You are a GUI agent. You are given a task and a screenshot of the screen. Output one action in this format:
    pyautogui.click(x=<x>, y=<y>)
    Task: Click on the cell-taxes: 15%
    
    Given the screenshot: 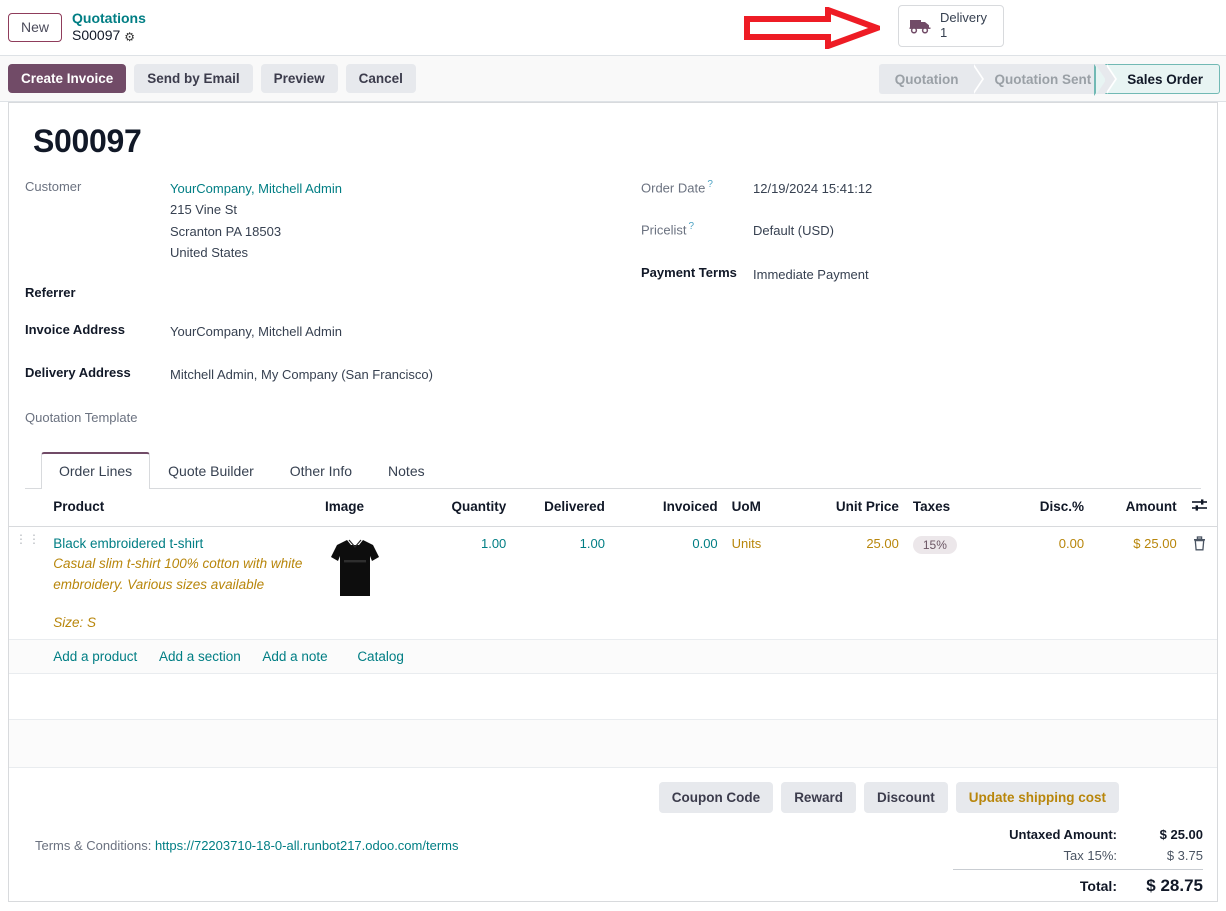 What is the action you would take?
    pyautogui.click(x=949, y=583)
    